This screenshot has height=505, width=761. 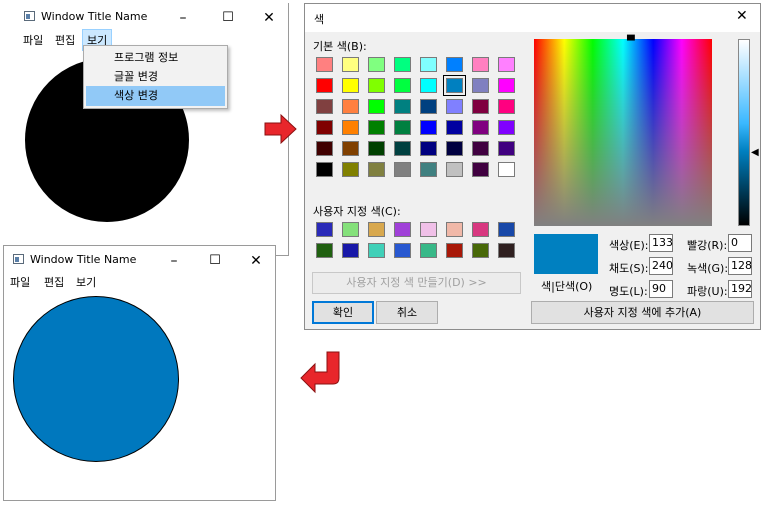 What do you see at coordinates (642, 312) in the screenshot?
I see `add-to-custom-colors-button: 사용자 지정 색에 추가(A)` at bounding box center [642, 312].